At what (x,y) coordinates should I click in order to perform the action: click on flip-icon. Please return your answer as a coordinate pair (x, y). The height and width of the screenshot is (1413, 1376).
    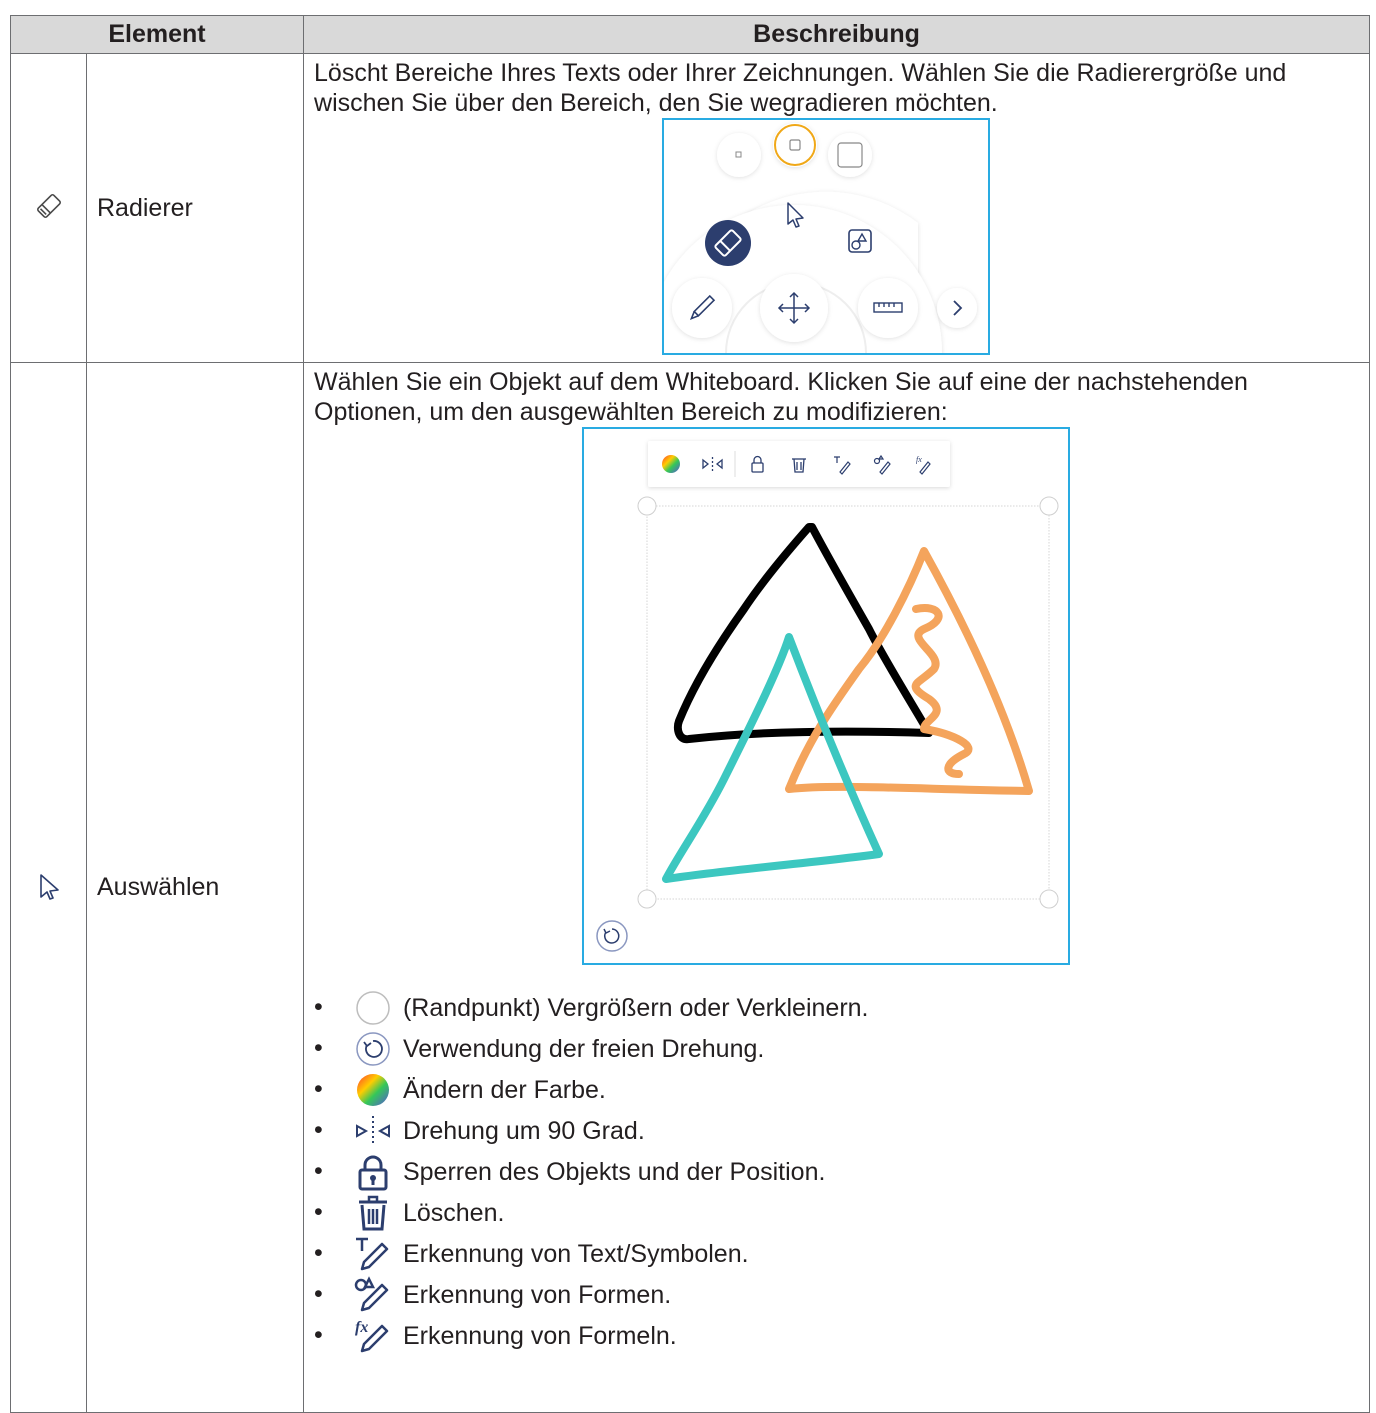
    Looking at the image, I should click on (373, 1131).